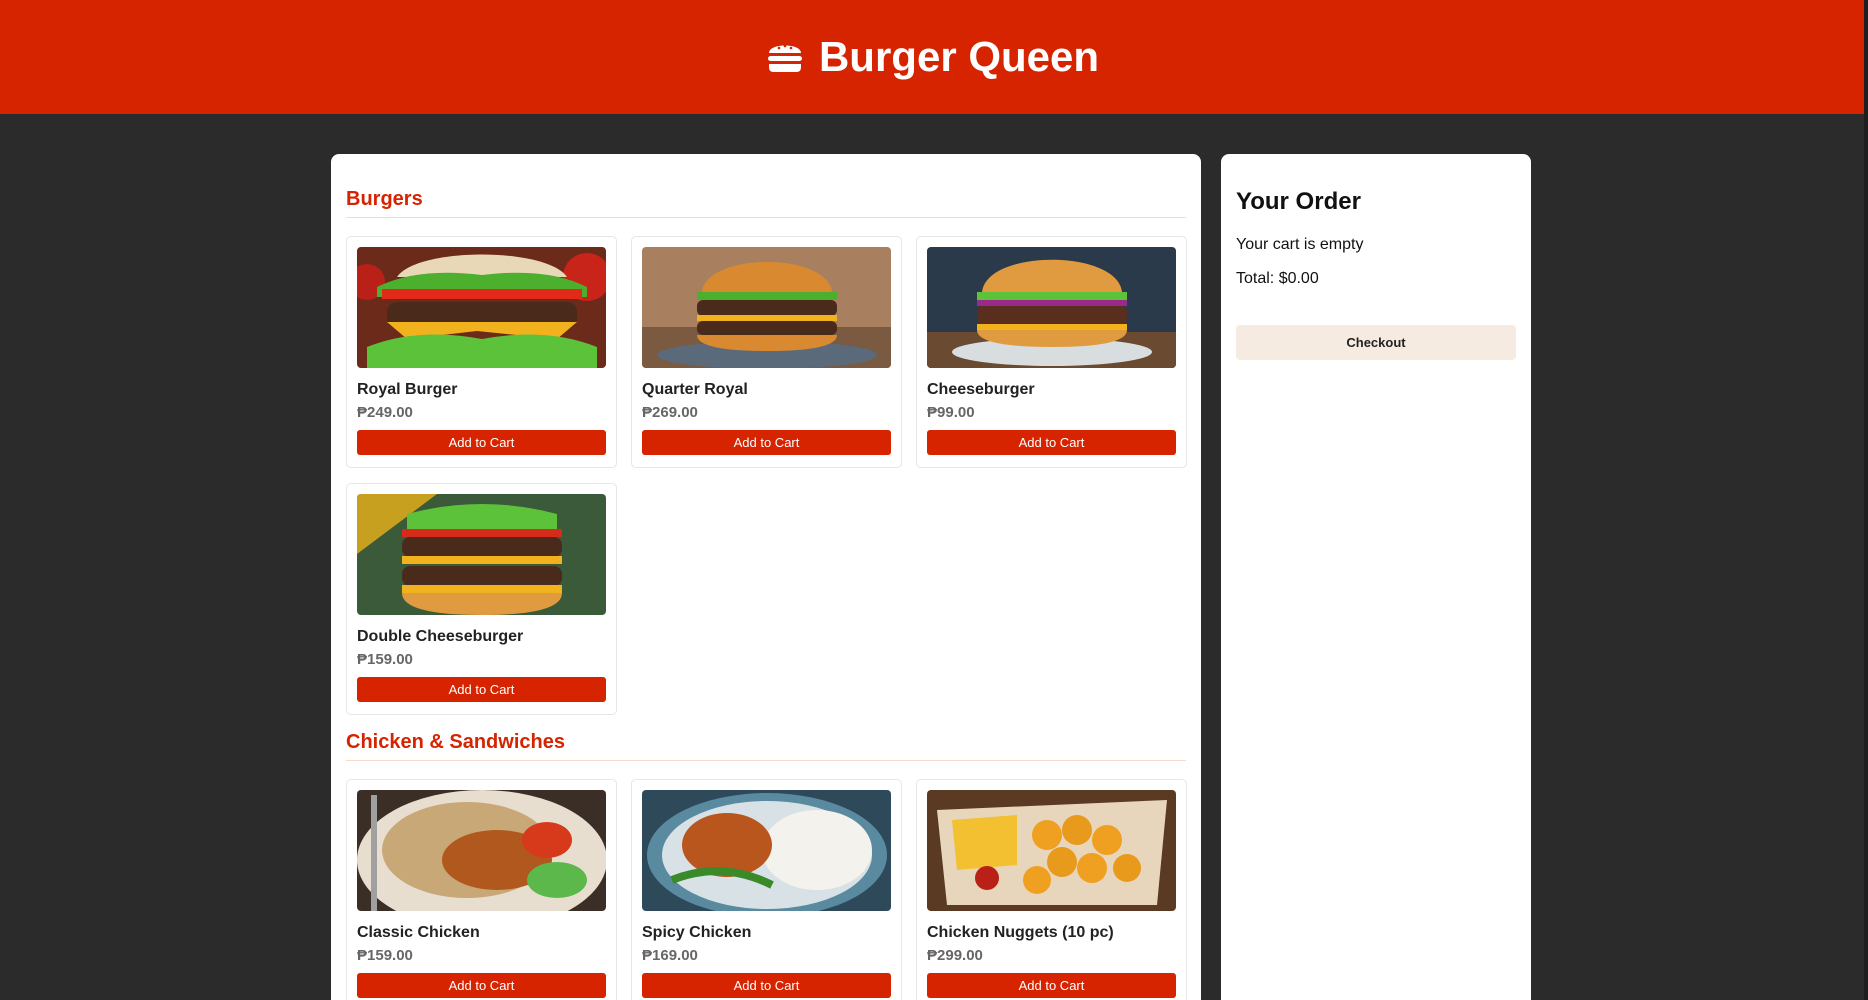 Image resolution: width=1868 pixels, height=1000 pixels. What do you see at coordinates (670, 955) in the screenshot?
I see `item-price: ₱169.00` at bounding box center [670, 955].